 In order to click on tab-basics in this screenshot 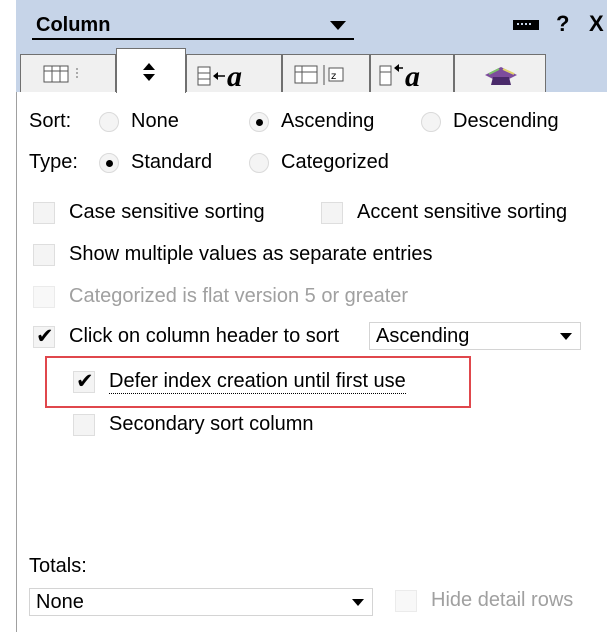, I will do `click(68, 73)`.